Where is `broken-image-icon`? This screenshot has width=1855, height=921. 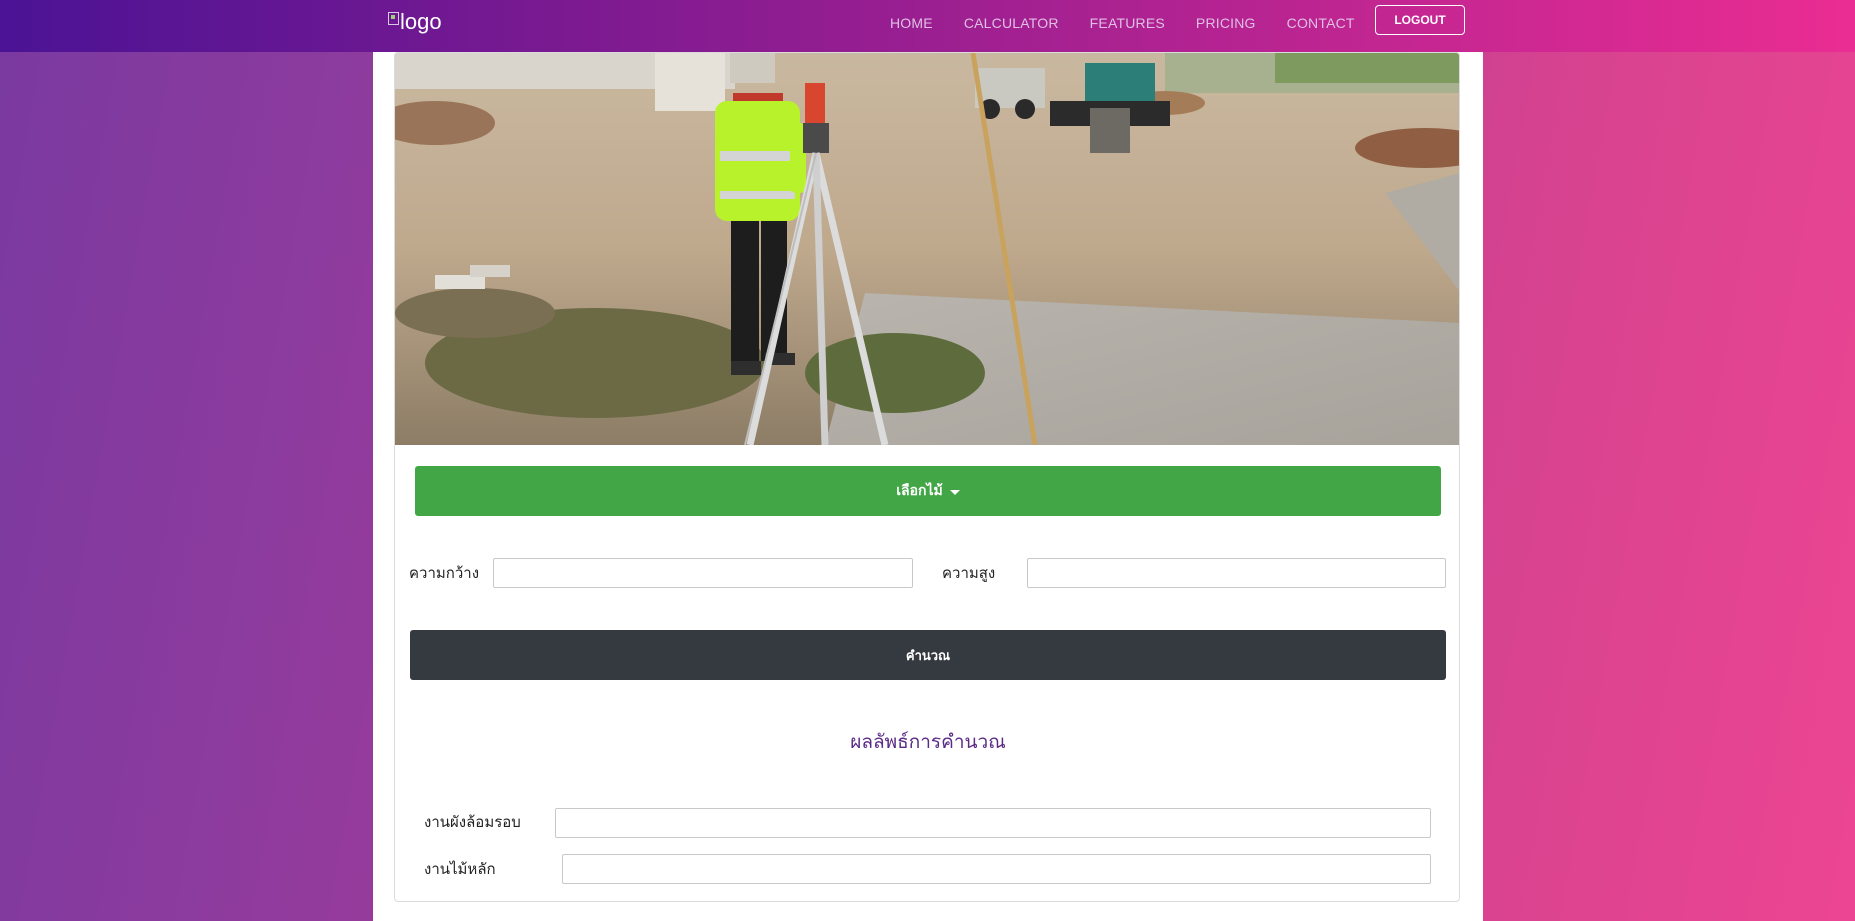 broken-image-icon is located at coordinates (393, 18).